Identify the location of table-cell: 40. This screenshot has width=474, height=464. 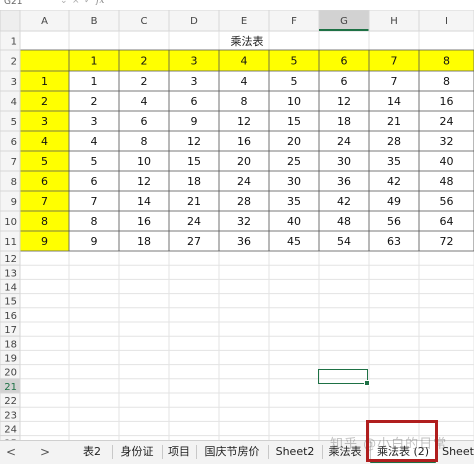
(447, 161).